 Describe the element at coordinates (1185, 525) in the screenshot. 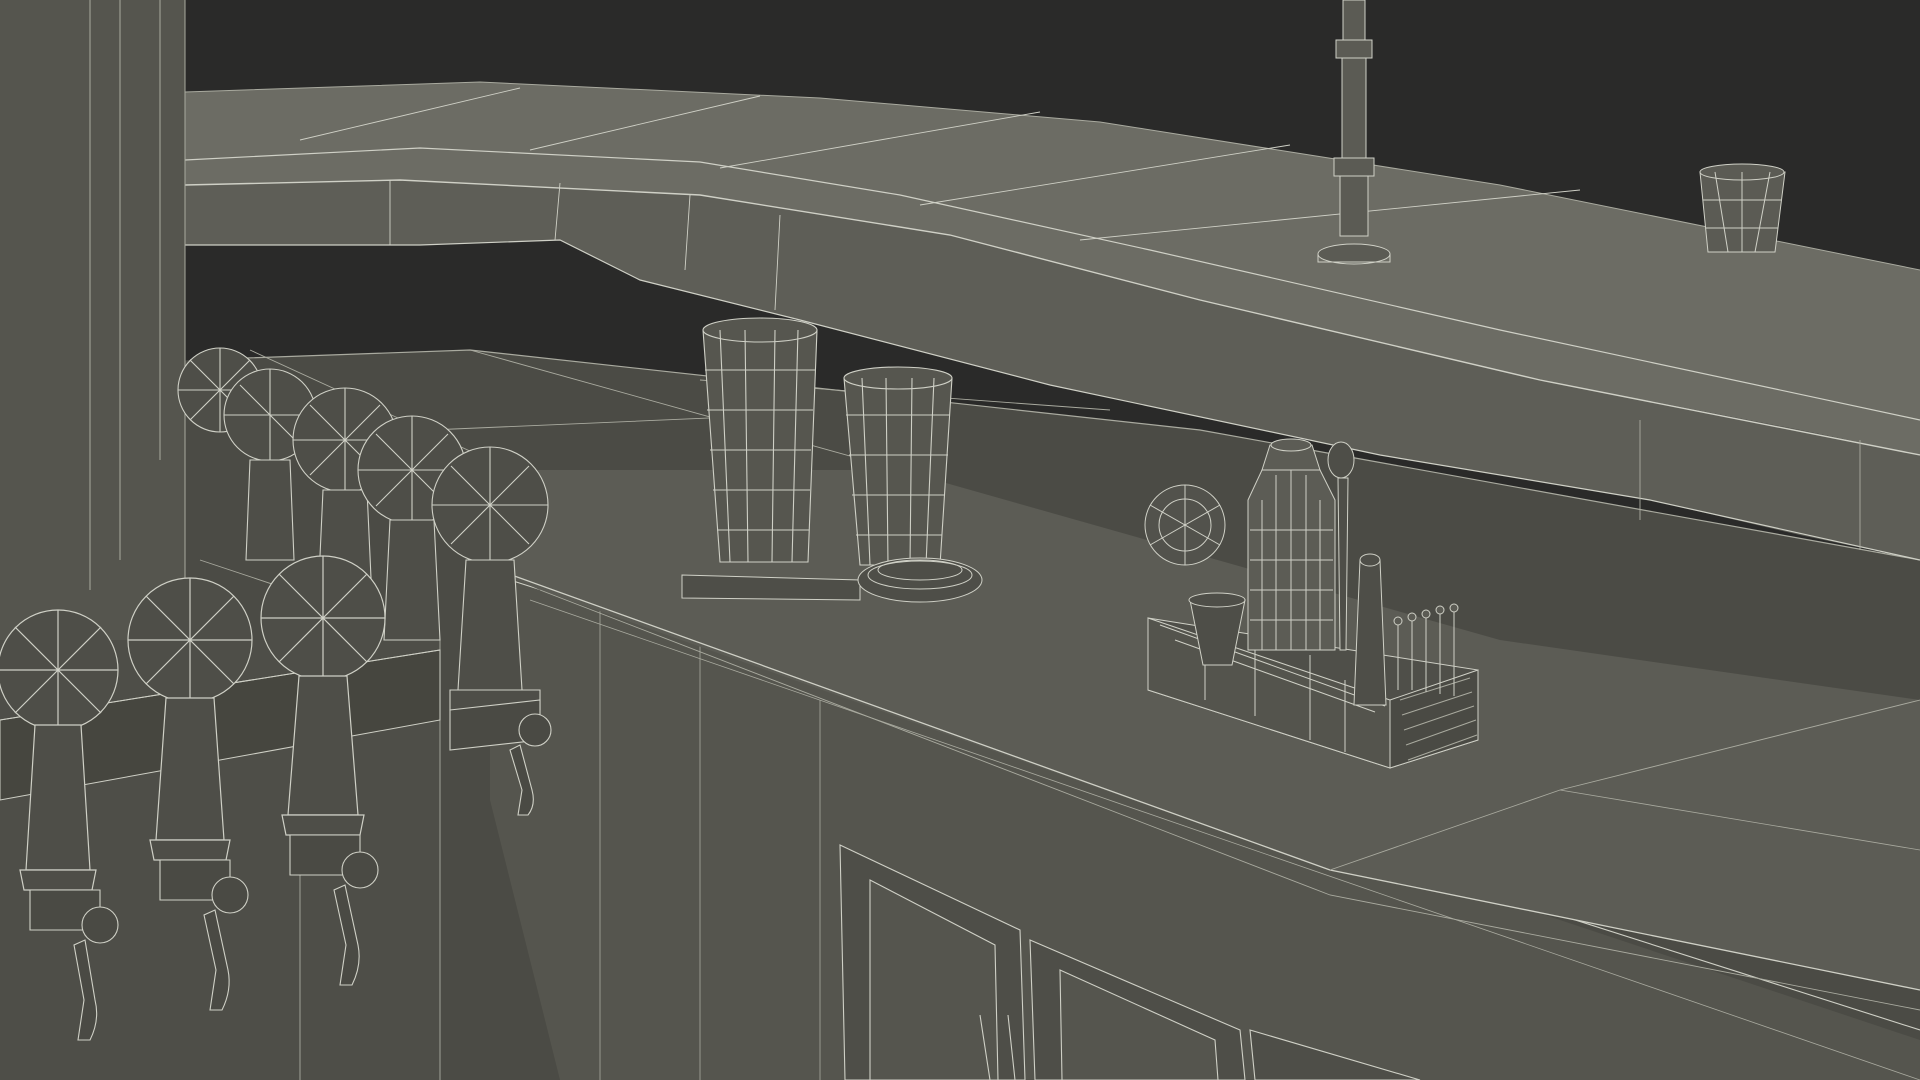

I see `julep-strainer` at that location.